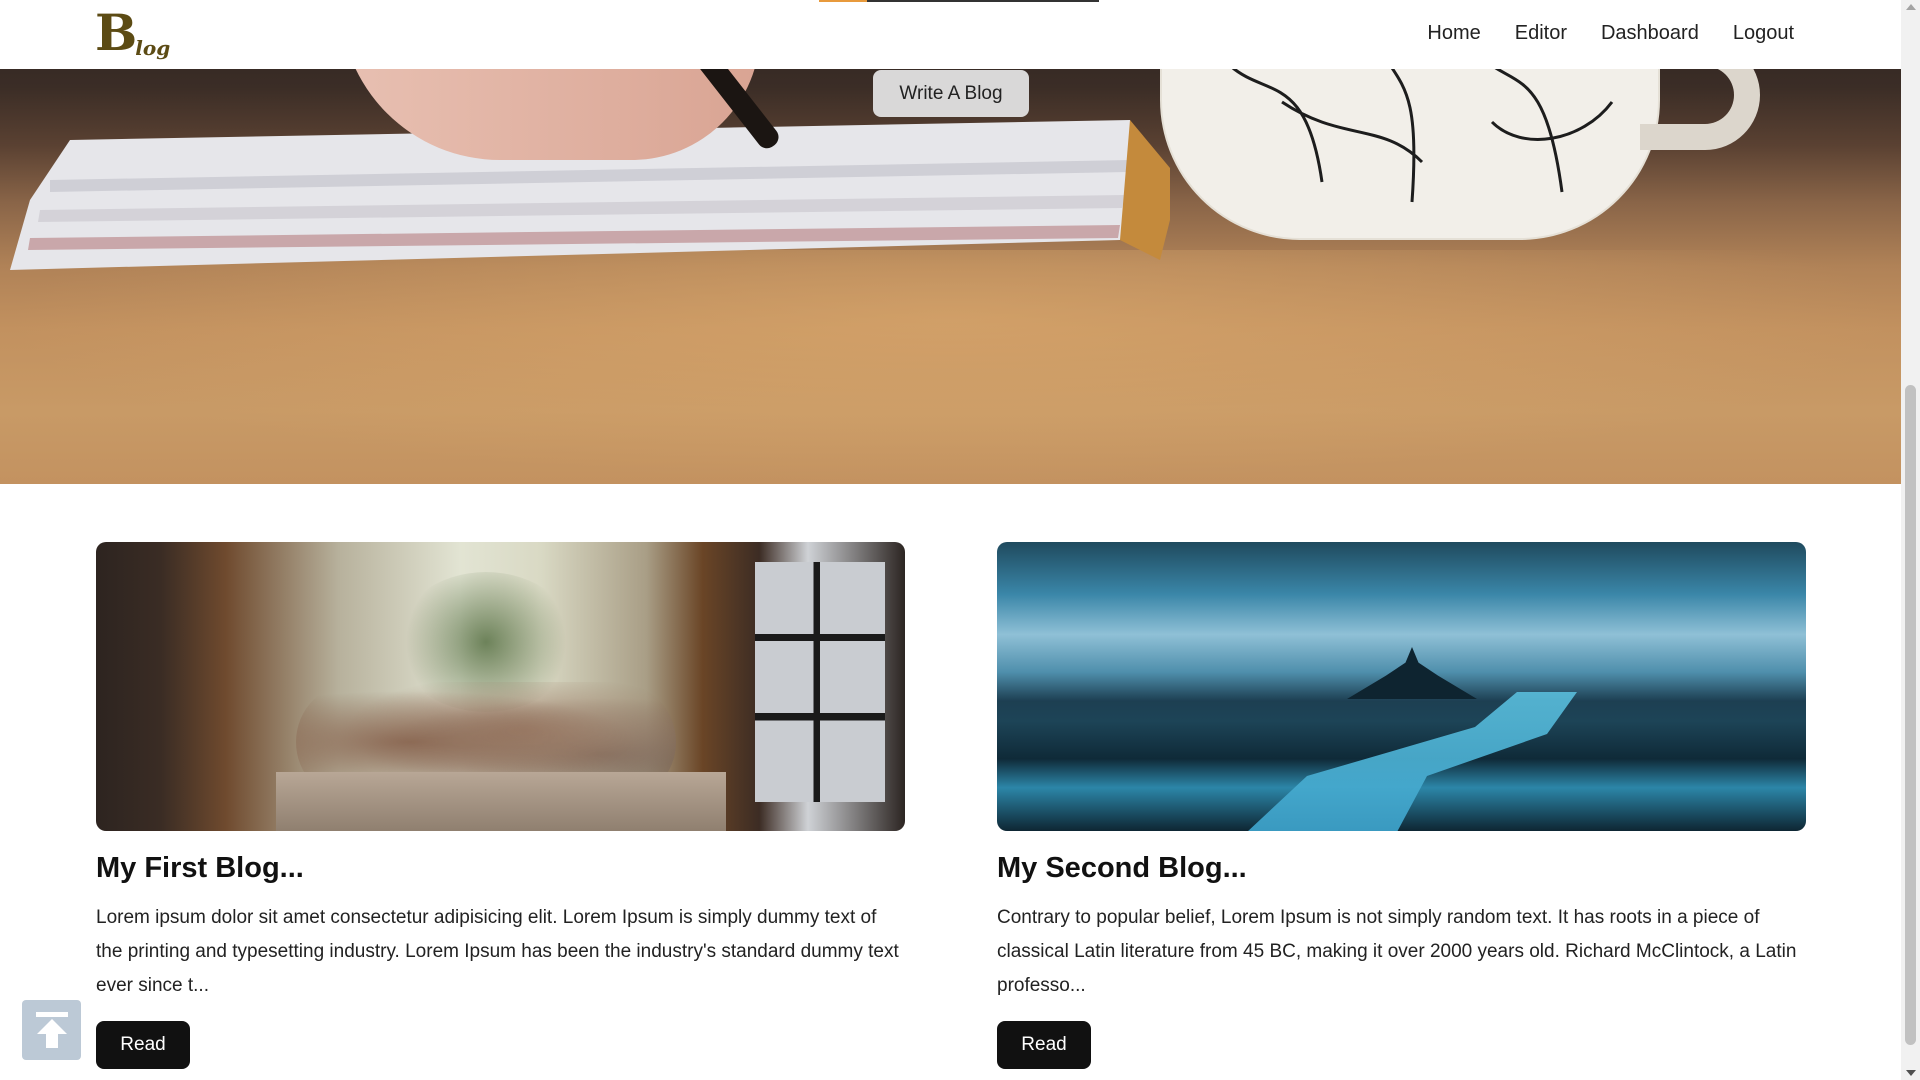 The height and width of the screenshot is (1080, 1920). I want to click on page-scrollbar, so click(1910, 540).